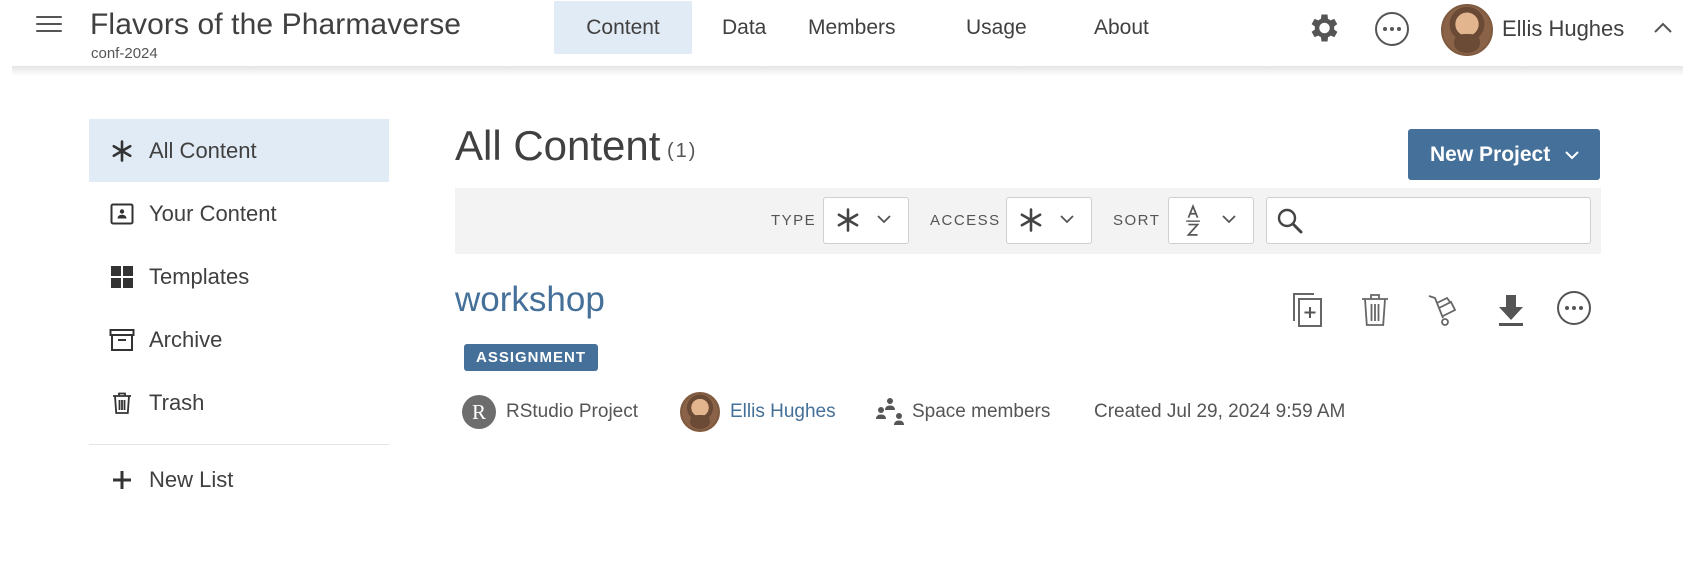 This screenshot has width=1683, height=566. Describe the element at coordinates (479, 412) in the screenshot. I see `rstudio-icon: R` at that location.